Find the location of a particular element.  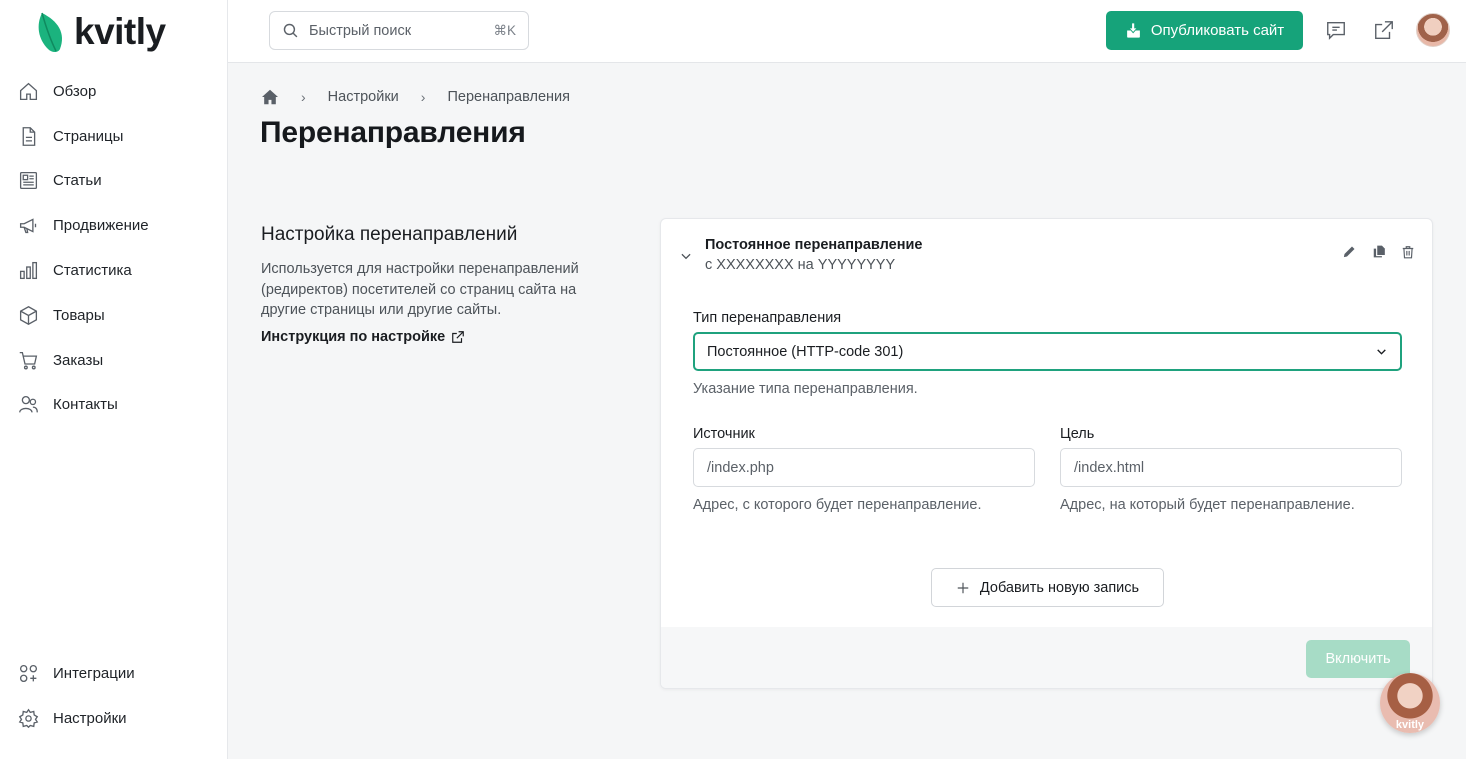

sidebar-item-products: Товары is located at coordinates (114, 315).